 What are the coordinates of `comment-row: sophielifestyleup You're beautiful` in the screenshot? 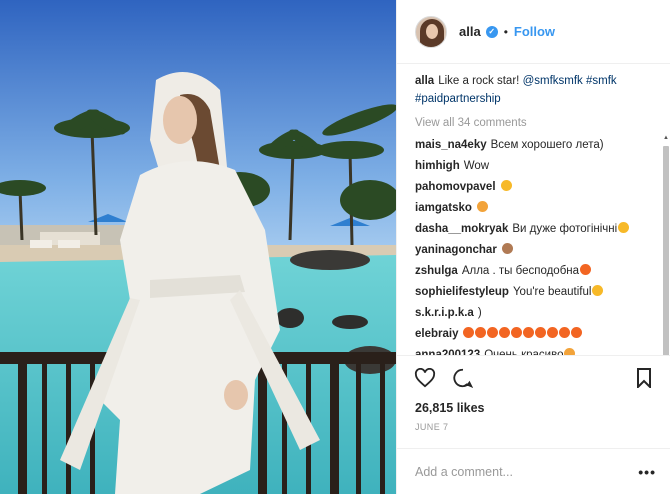 It's located at (535, 292).